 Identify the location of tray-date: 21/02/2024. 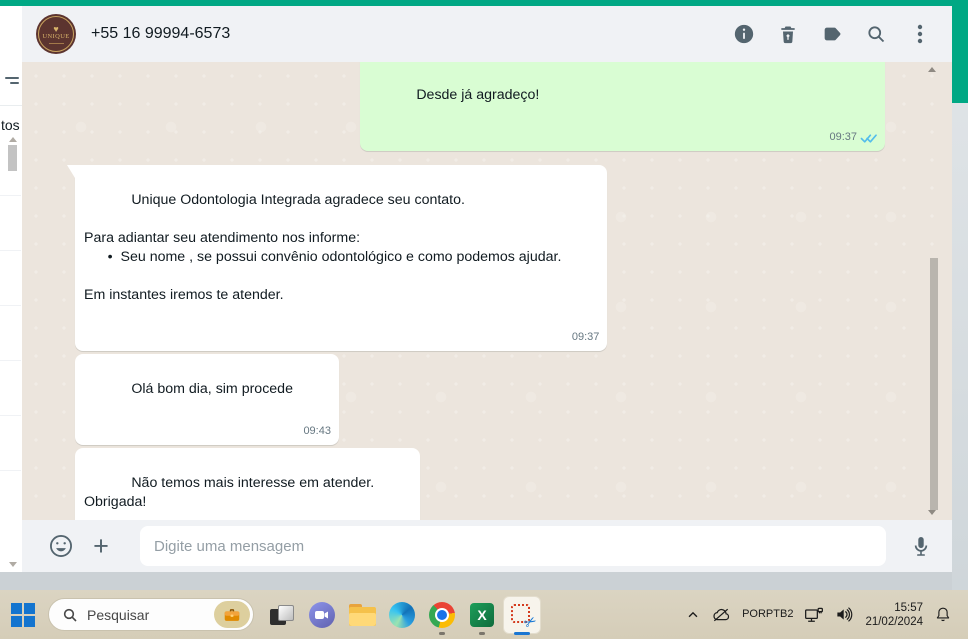
(894, 621).